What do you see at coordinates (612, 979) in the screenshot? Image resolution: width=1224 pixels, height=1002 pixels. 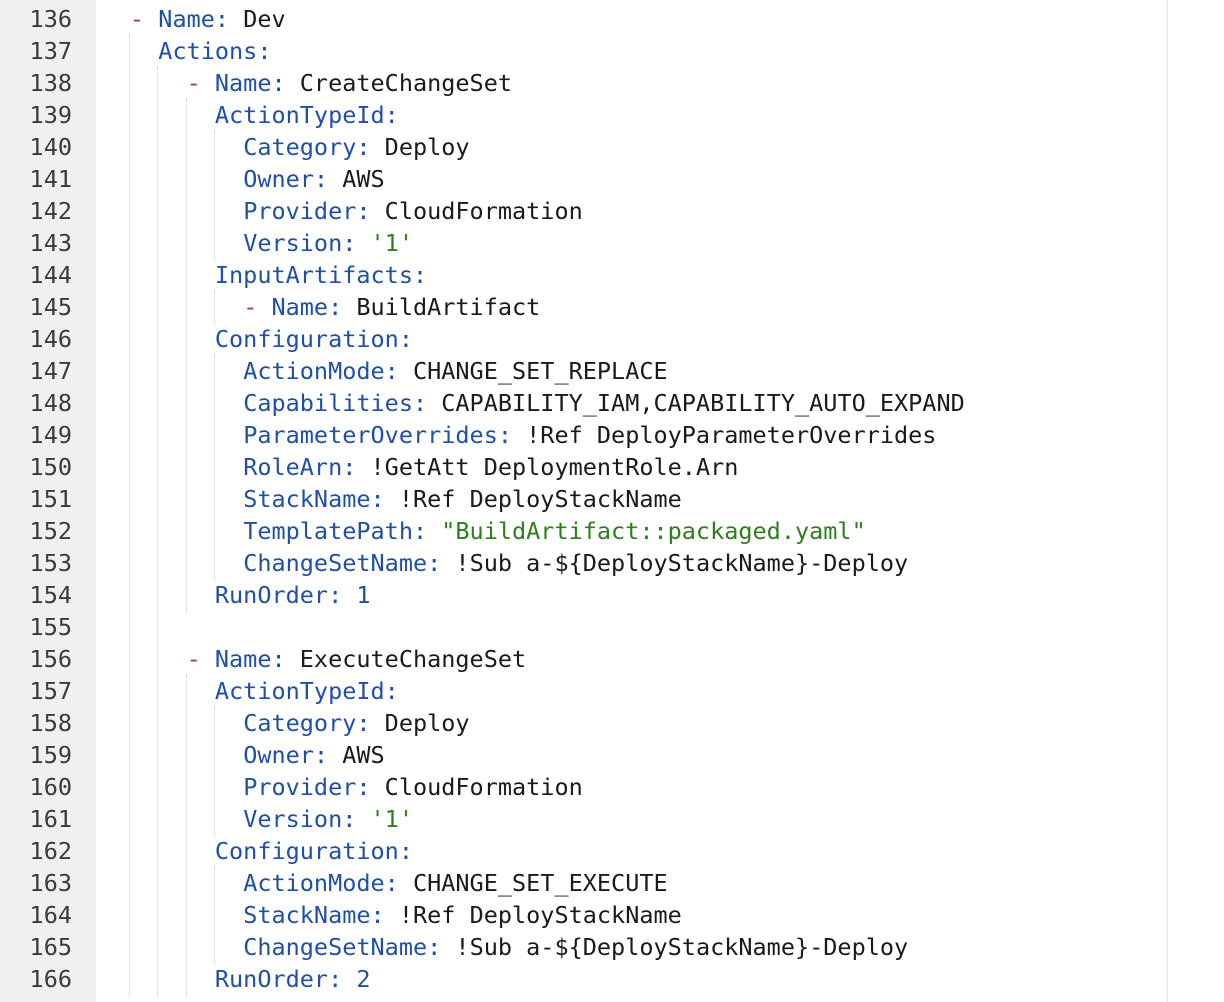 I see `code-line: 166 RunOrder: 2` at bounding box center [612, 979].